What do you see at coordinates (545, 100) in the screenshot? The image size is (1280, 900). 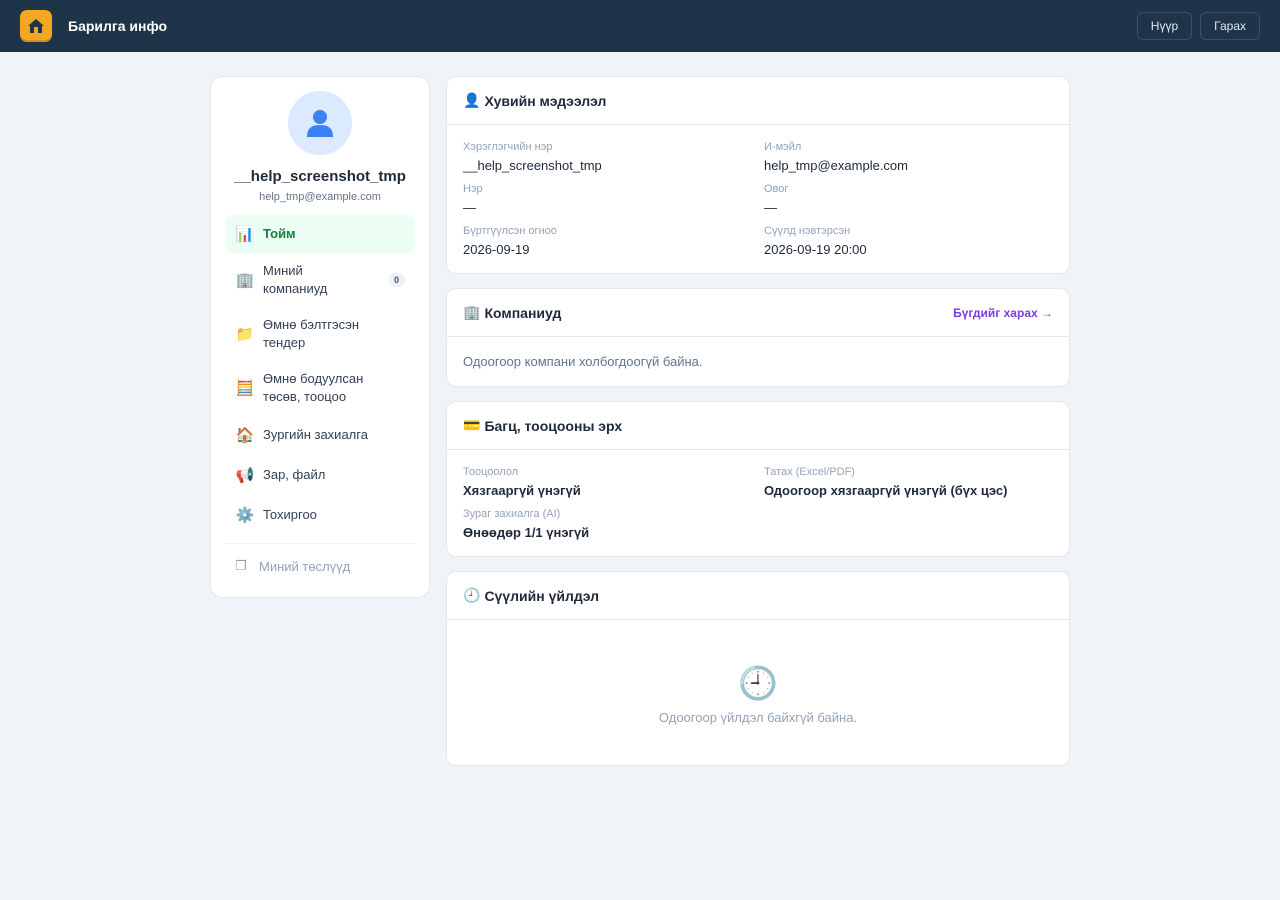 I see `card-title: Хувийн мэдээлэл` at bounding box center [545, 100].